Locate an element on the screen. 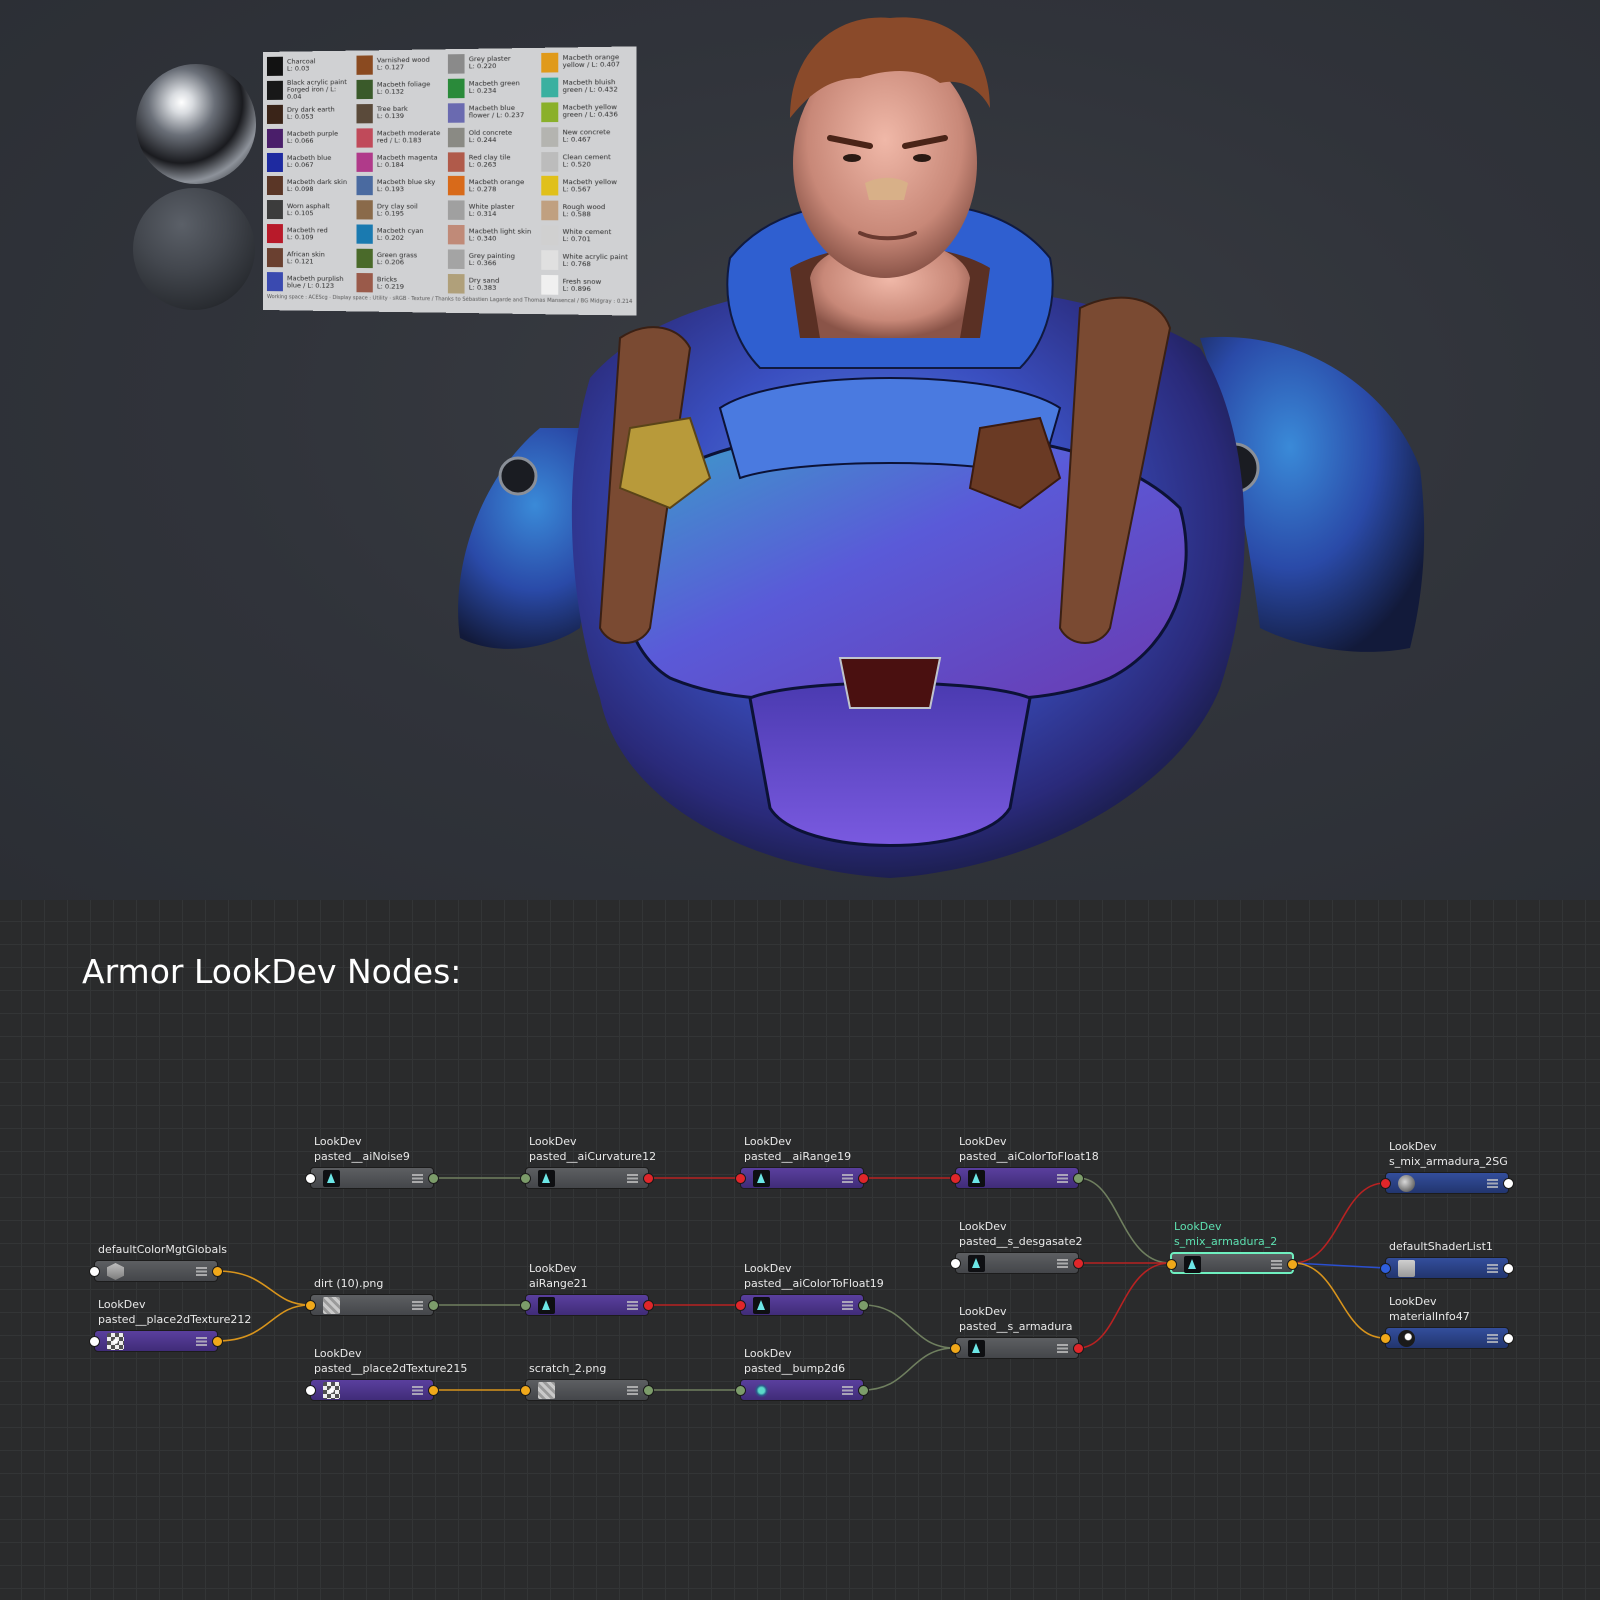  swatch-label: Green grass L: 0.206 is located at coordinates (397, 258).